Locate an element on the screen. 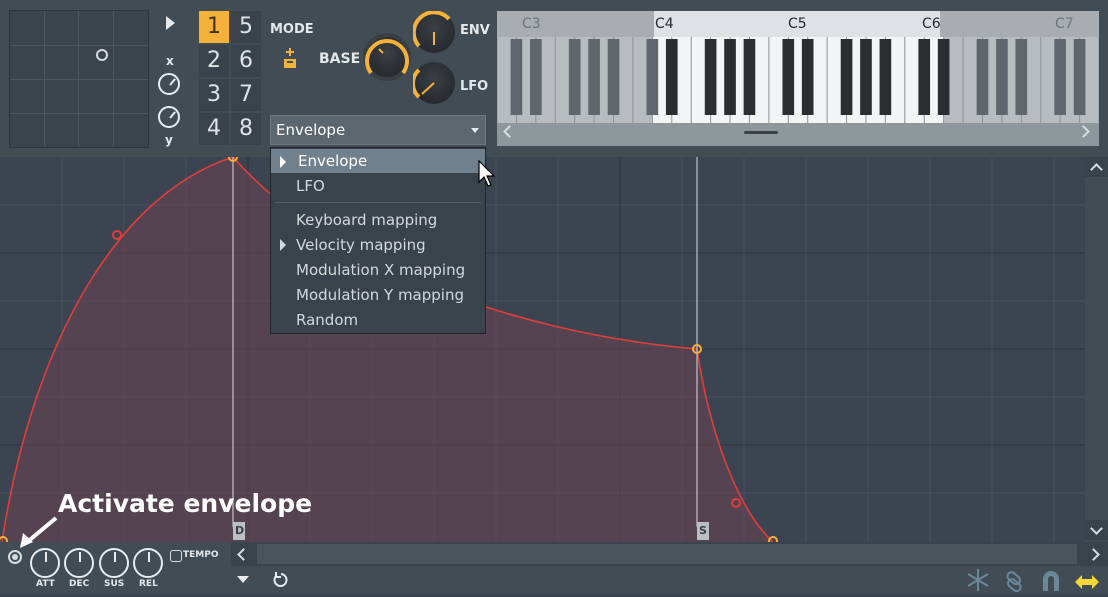 This screenshot has height=597, width=1108. mouse-cursor-icon is located at coordinates (487, 175).